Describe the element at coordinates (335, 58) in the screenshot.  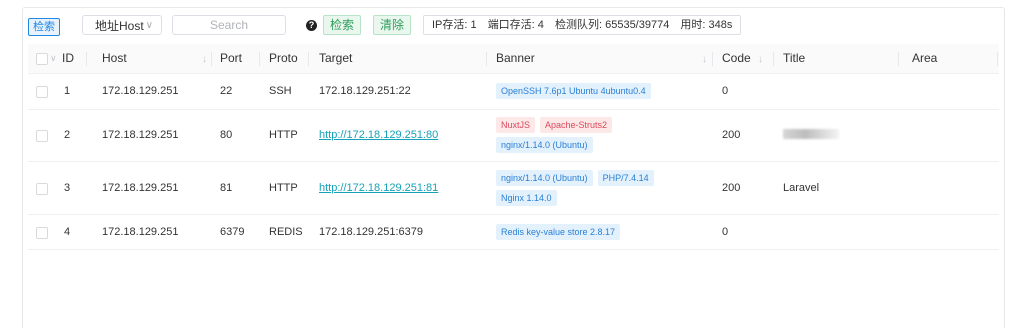
I see `column-target: Target` at that location.